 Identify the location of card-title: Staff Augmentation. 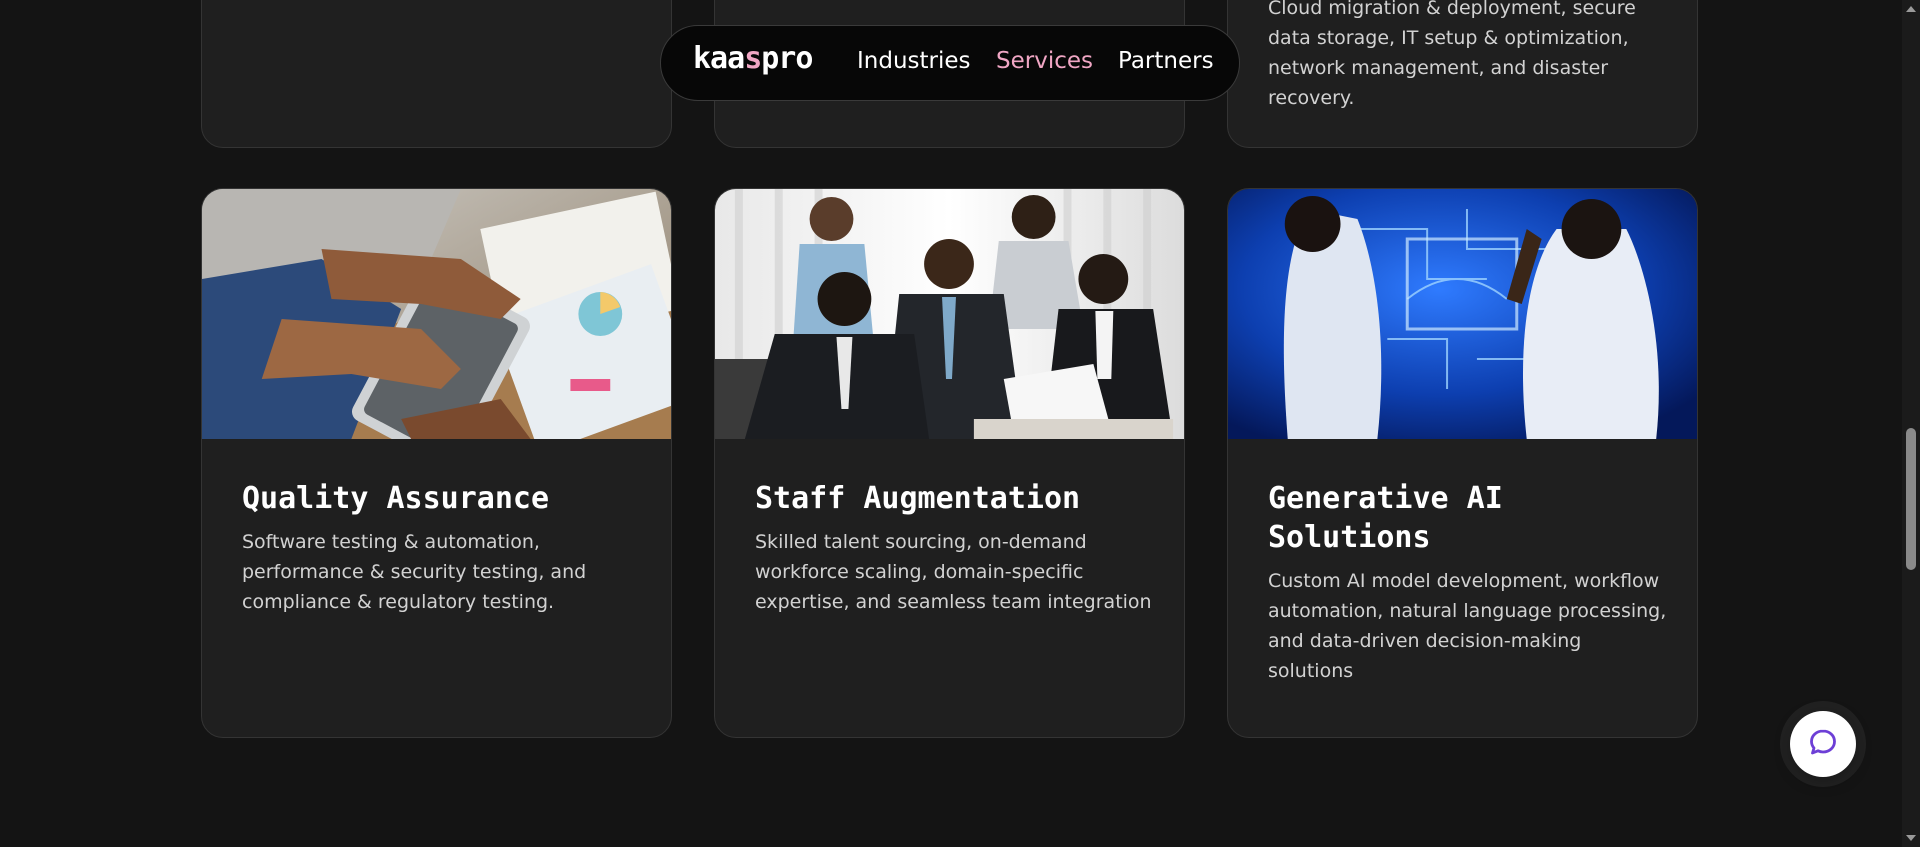
(918, 498).